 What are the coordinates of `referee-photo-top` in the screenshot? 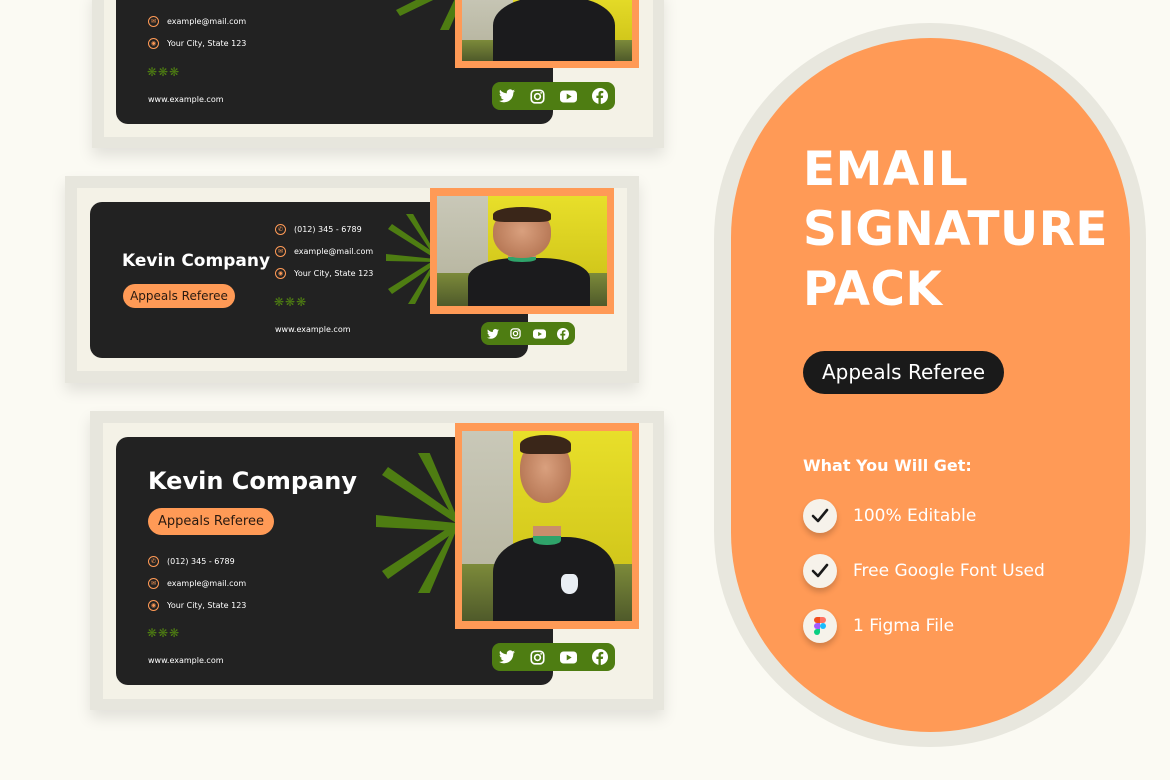 It's located at (547, 30).